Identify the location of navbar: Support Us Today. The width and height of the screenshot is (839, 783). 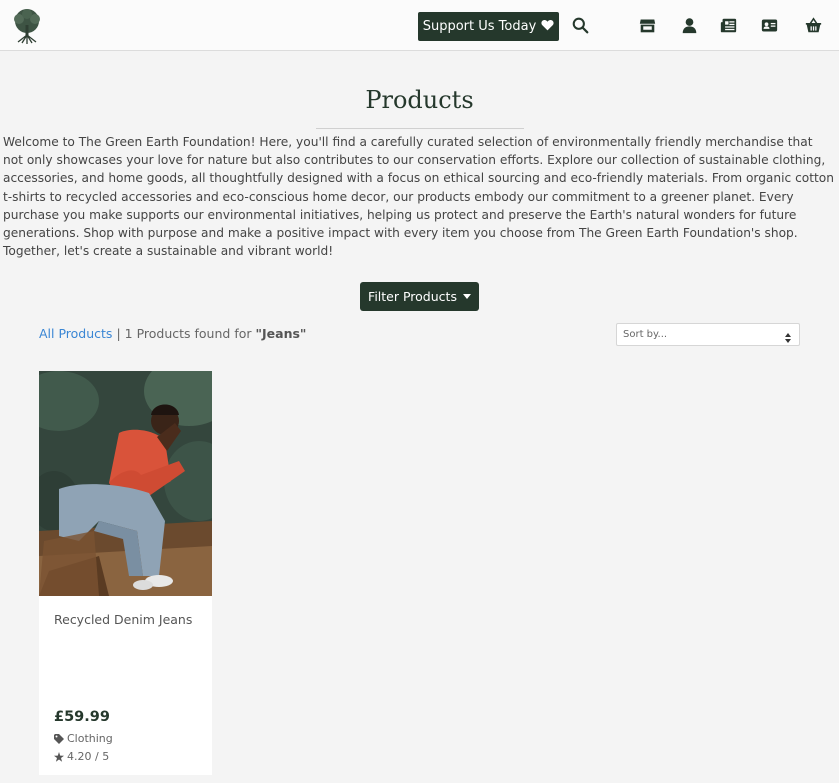
(419, 25).